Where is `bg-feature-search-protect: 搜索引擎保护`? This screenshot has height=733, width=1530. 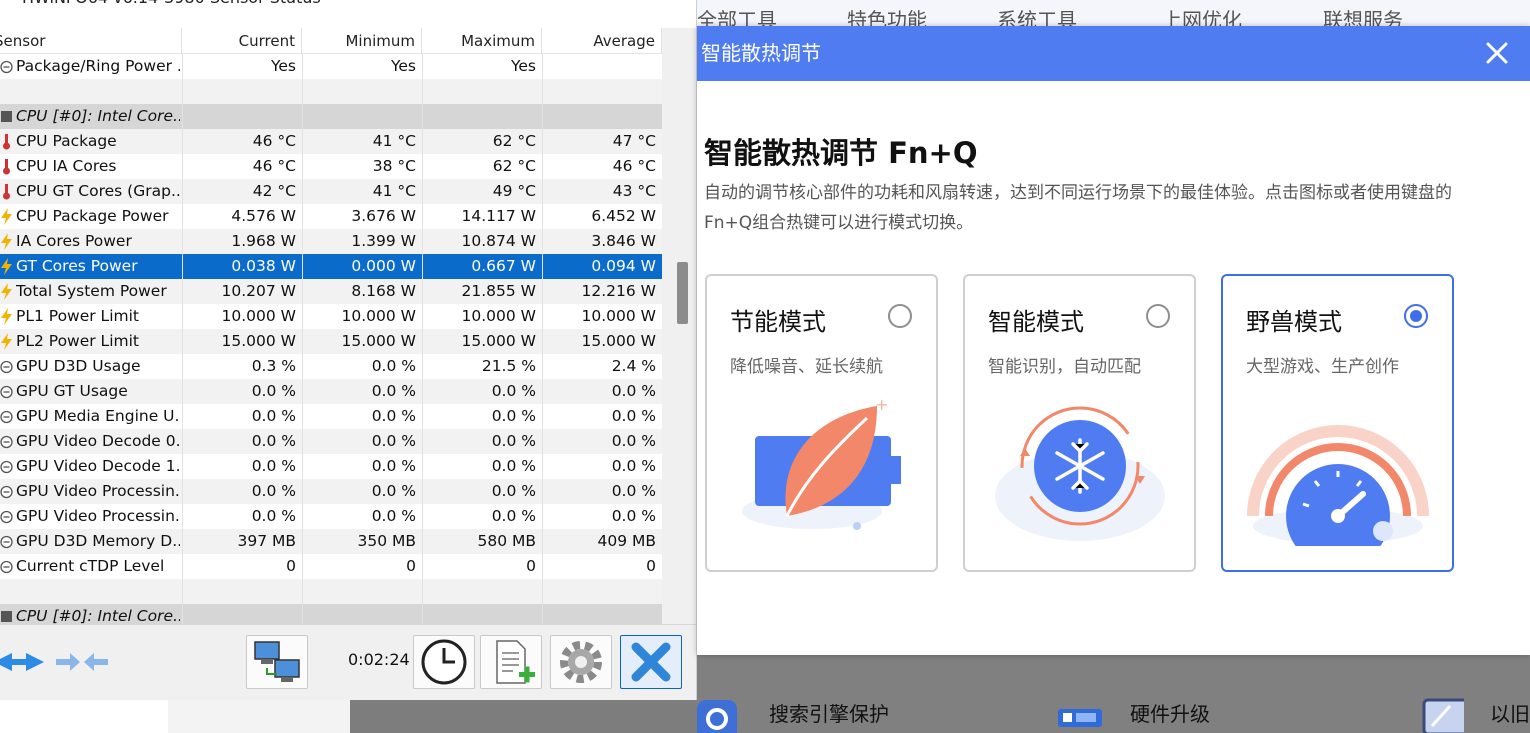 bg-feature-search-protect: 搜索引擎保护 is located at coordinates (793, 712).